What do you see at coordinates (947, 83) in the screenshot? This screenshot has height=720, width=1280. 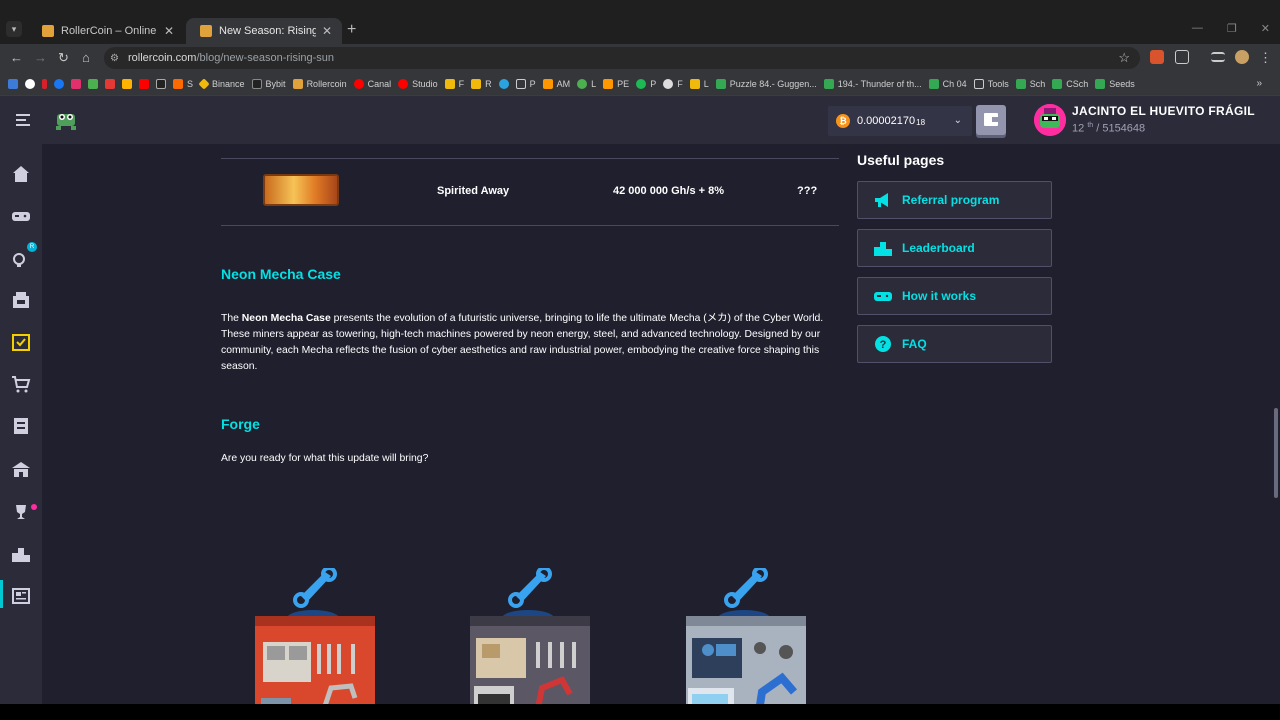 I see `bookmark-ch04: Ch 04` at bounding box center [947, 83].